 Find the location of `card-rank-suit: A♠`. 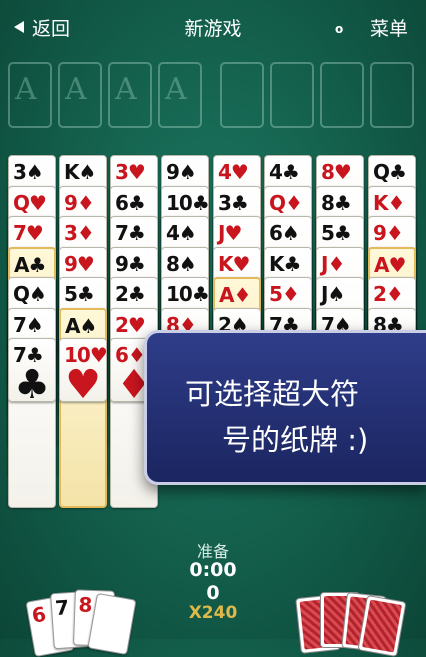

card-rank-suit: A♠ is located at coordinates (81, 325).